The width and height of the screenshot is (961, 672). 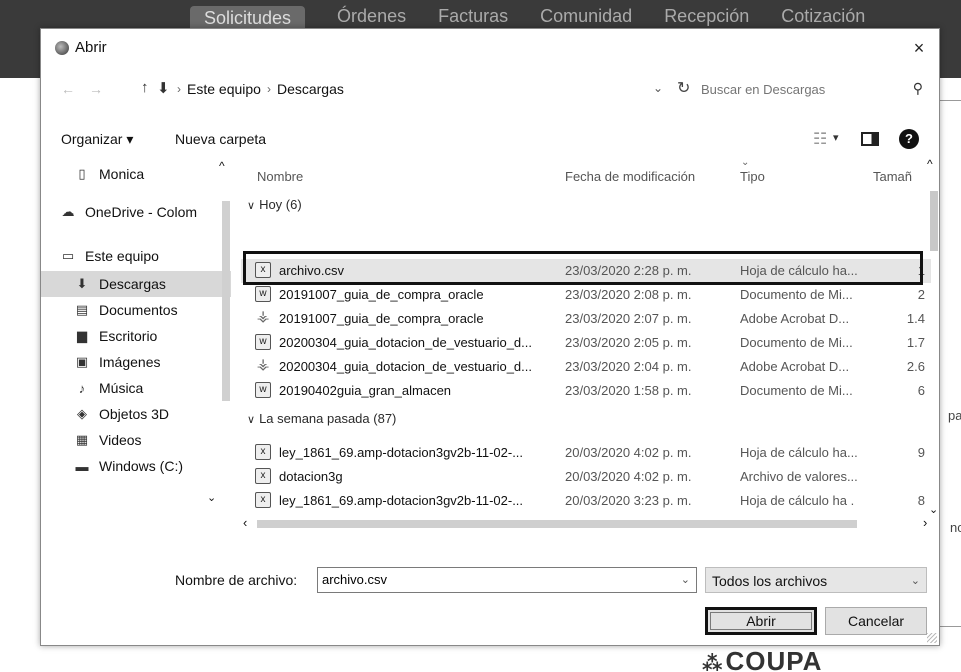 I want to click on breadcrumb-descargas: Descargas, so click(x=310, y=89).